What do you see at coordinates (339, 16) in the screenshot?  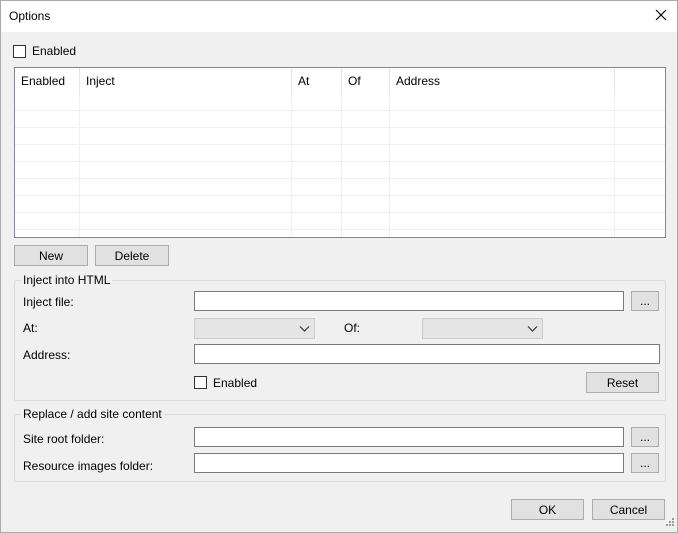 I see `title-bar: Options` at bounding box center [339, 16].